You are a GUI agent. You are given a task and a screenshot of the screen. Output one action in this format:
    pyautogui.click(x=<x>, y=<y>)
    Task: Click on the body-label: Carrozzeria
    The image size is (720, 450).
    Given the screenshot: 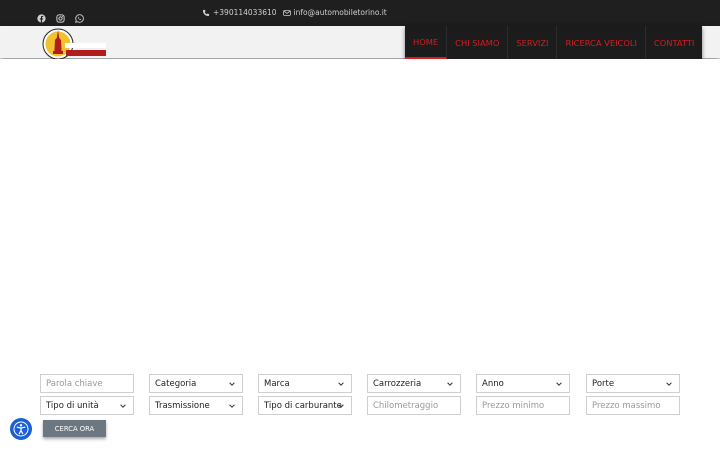 What is the action you would take?
    pyautogui.click(x=397, y=383)
    